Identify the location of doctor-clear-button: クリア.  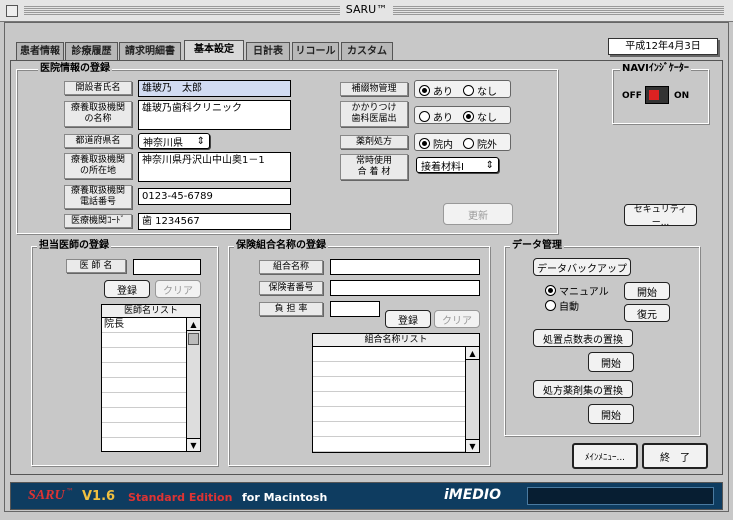
(178, 289).